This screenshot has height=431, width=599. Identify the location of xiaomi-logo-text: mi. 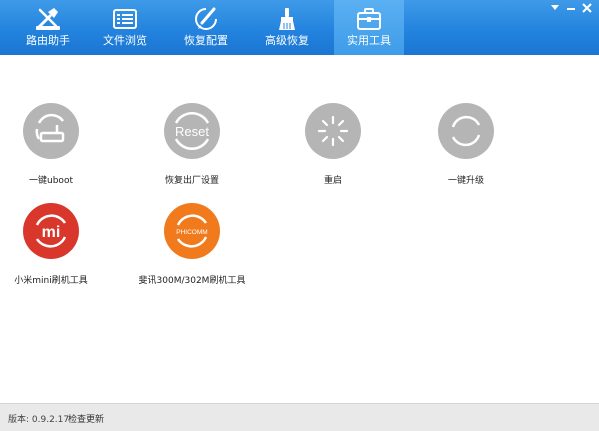
(51, 232).